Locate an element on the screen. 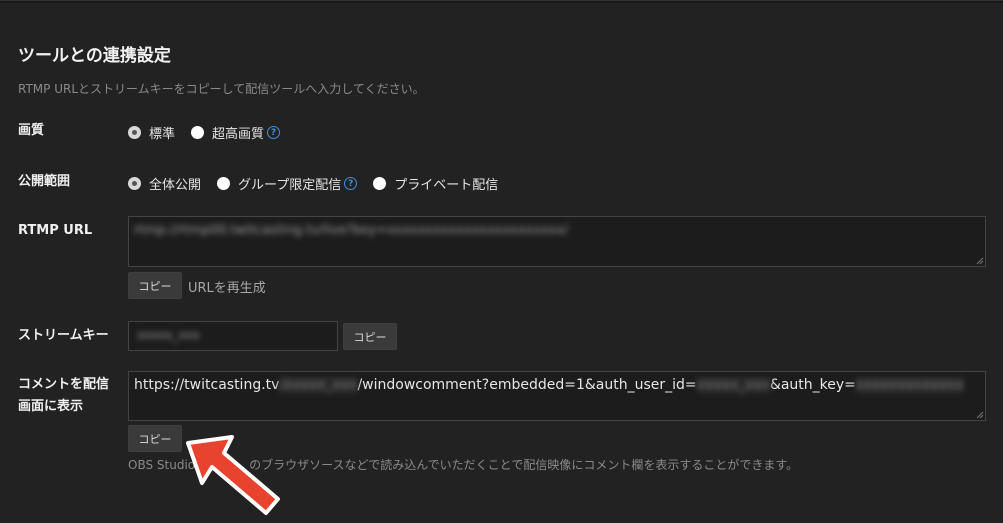 The width and height of the screenshot is (1003, 523). quality-radio-group: 標準 超高画質 ? is located at coordinates (204, 132).